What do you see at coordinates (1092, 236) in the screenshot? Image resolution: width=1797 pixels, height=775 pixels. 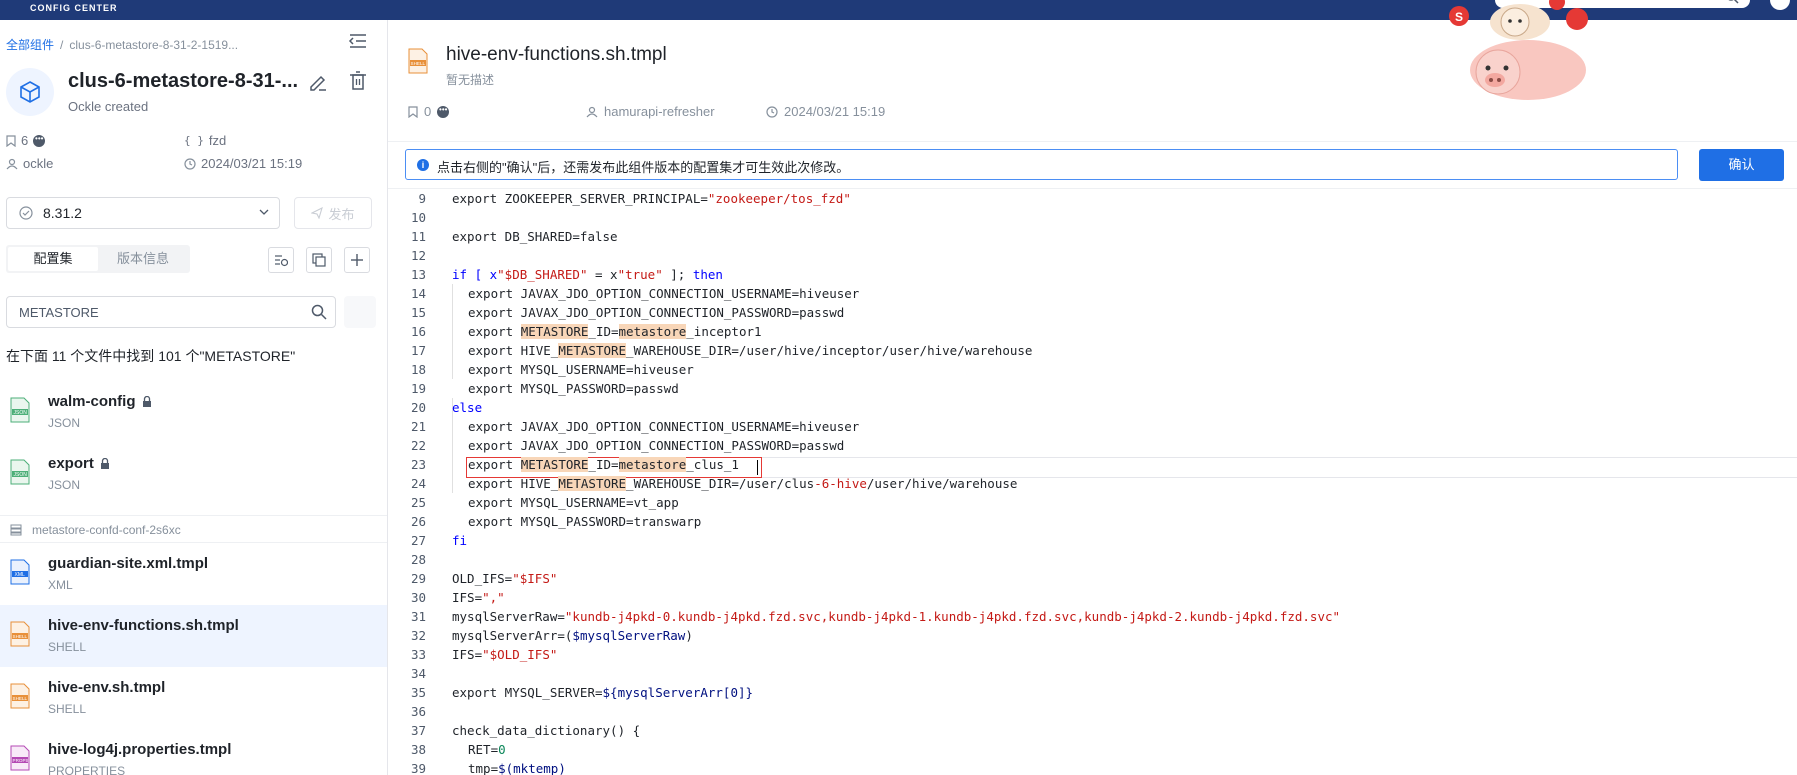 I see `code-line: 11 export DB_SHARED=false` at bounding box center [1092, 236].